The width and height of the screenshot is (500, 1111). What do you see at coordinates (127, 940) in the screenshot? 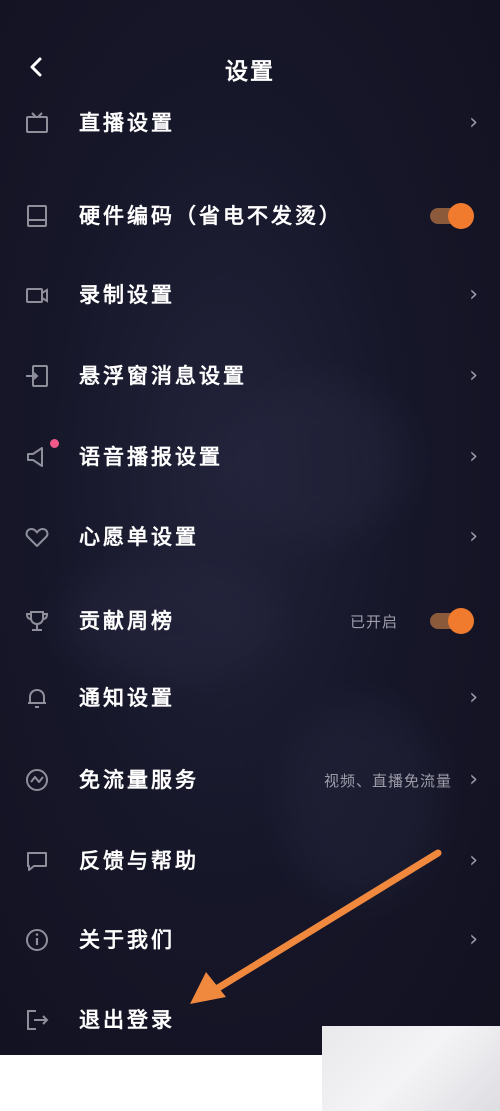
I see `settings-row-label: 关于我们` at bounding box center [127, 940].